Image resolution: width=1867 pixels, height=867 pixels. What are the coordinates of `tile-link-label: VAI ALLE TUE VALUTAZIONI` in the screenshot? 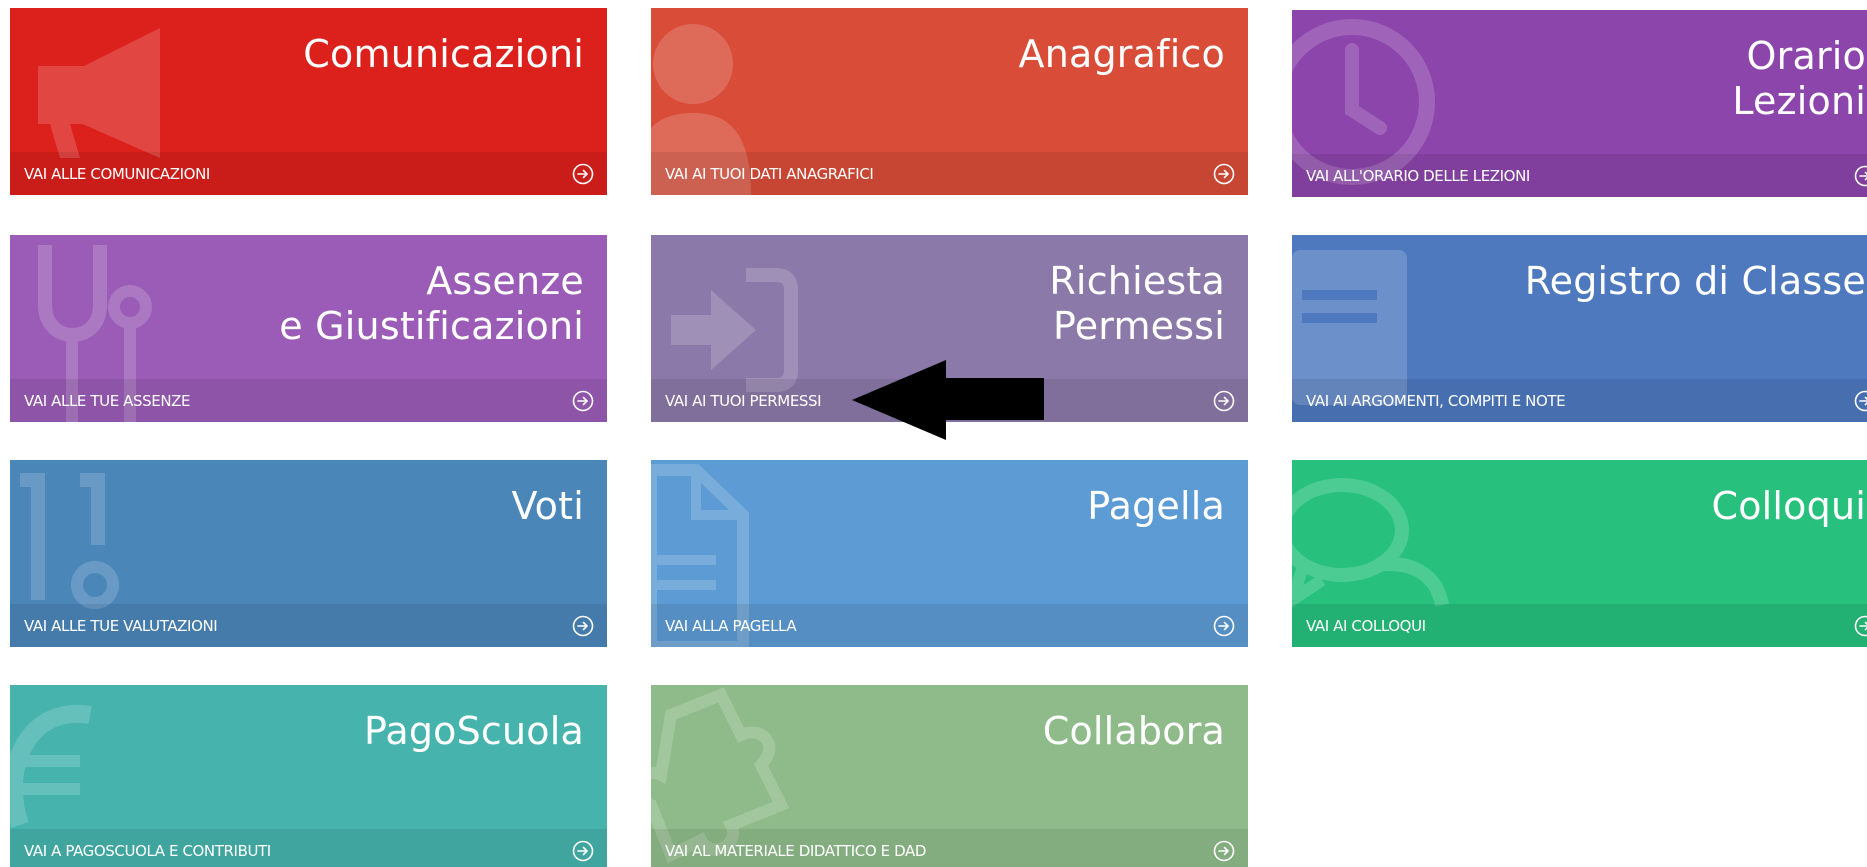 It's located at (121, 626).